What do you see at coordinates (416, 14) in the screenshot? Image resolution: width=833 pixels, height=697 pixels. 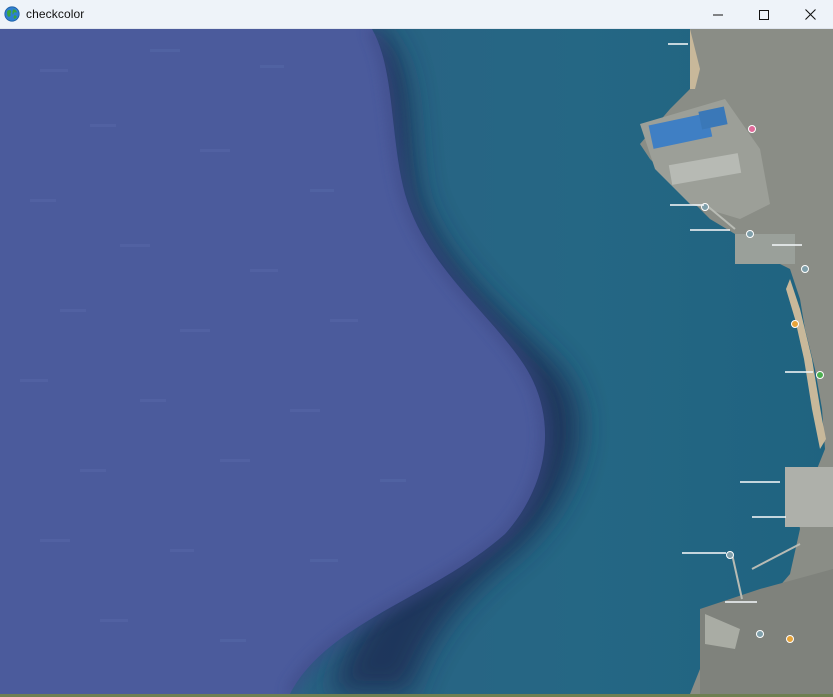 I see `title-bar: checkcolor` at bounding box center [416, 14].